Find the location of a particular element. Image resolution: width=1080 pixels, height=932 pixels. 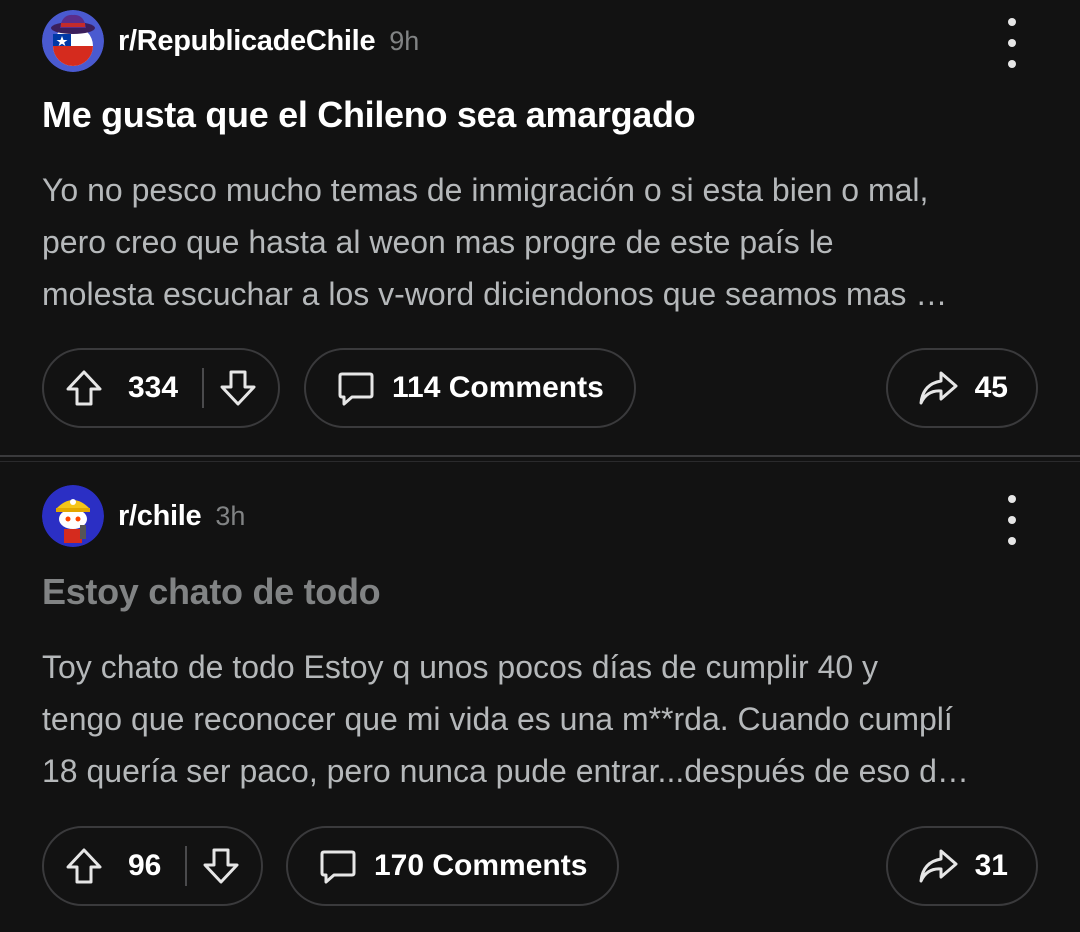

vote-control: 96 is located at coordinates (153, 866).